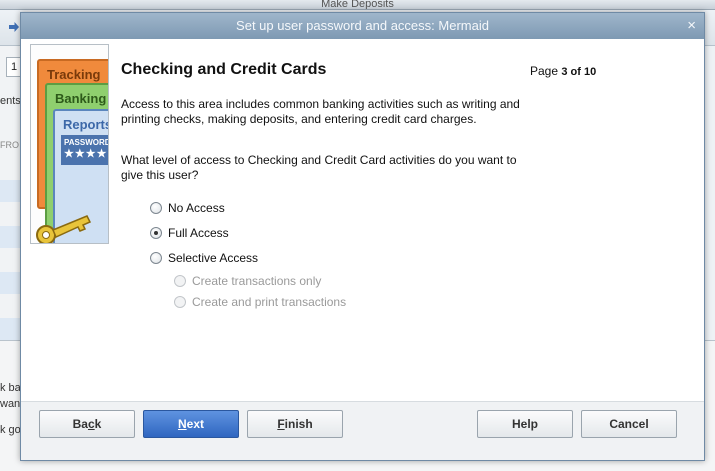 This screenshot has height=471, width=715. I want to click on no-access-radio, so click(156, 208).